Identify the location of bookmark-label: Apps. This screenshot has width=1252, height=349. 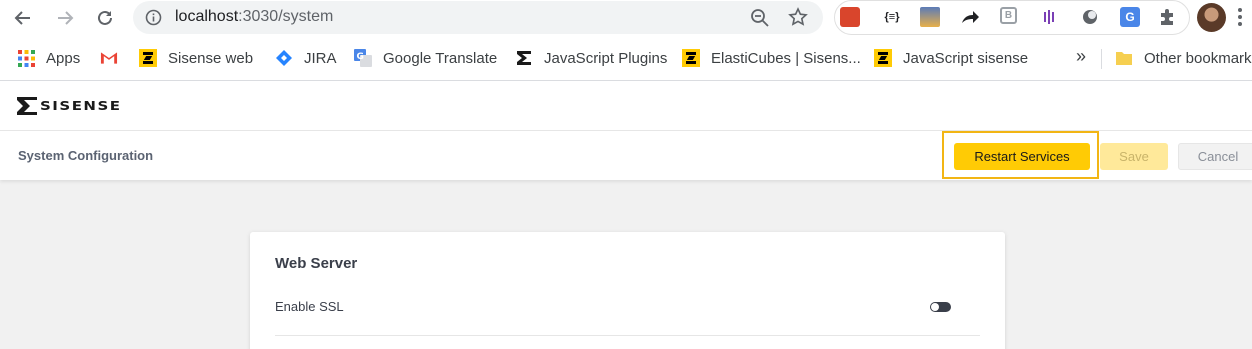
(63, 58).